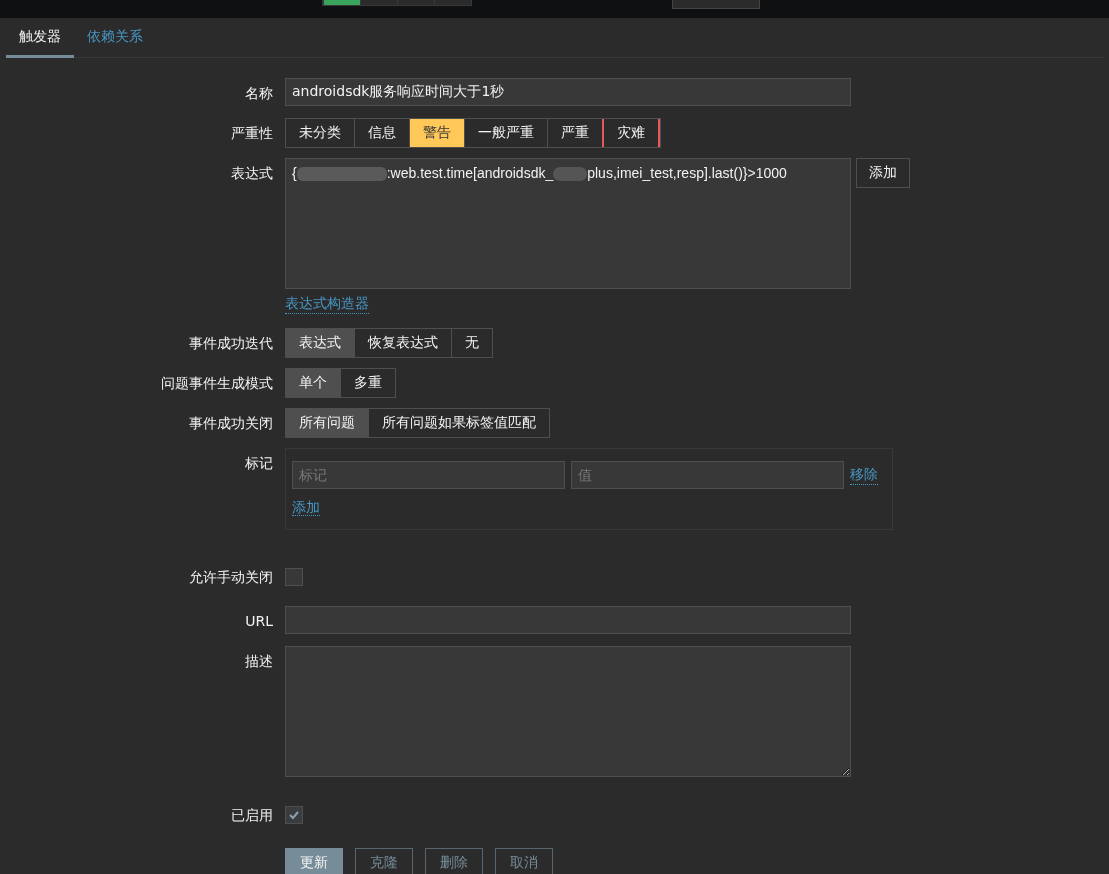 The width and height of the screenshot is (1109, 874). What do you see at coordinates (397, 3) in the screenshot?
I see `filter-toggle` at bounding box center [397, 3].